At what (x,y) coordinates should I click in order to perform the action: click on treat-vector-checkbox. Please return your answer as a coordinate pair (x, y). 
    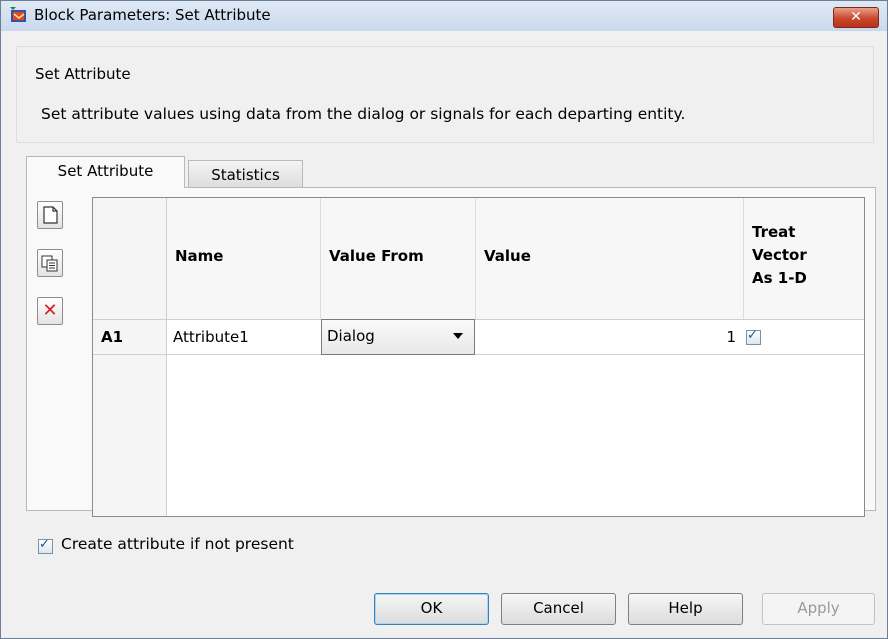
    Looking at the image, I should click on (753, 336).